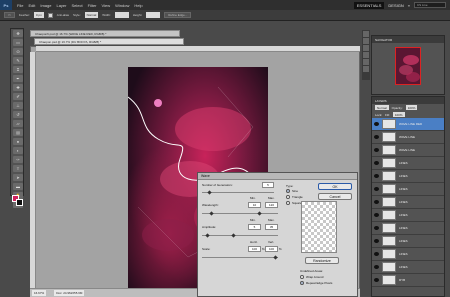  Describe the element at coordinates (109, 41) in the screenshot. I see `document-tab-2: Chaopon.psd @ 16.7% (DU BOOYA, RGB/8) *` at that location.